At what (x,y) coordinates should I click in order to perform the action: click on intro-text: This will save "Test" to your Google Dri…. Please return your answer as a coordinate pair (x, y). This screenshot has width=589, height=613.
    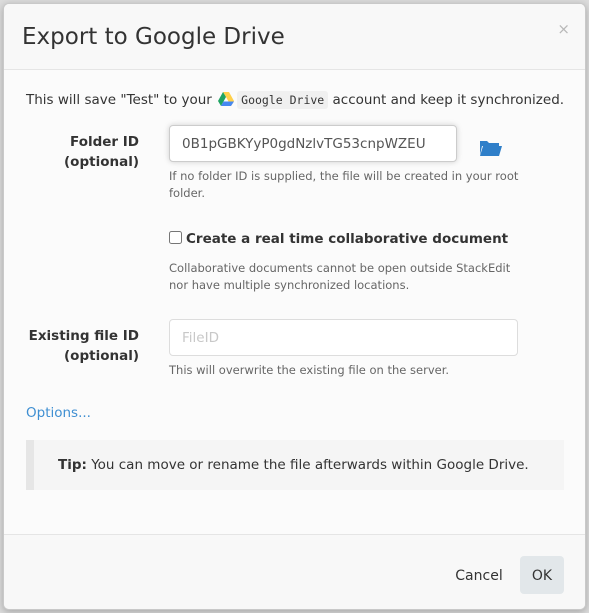
    Looking at the image, I should click on (295, 100).